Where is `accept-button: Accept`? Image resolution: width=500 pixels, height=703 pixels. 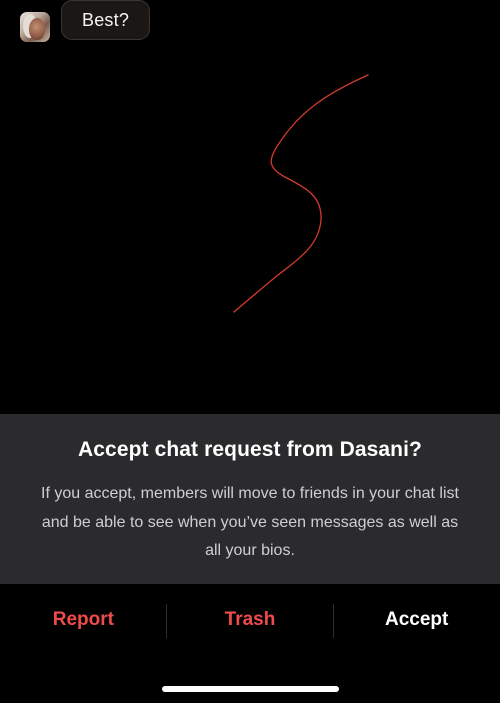
accept-button: Accept is located at coordinates (416, 620).